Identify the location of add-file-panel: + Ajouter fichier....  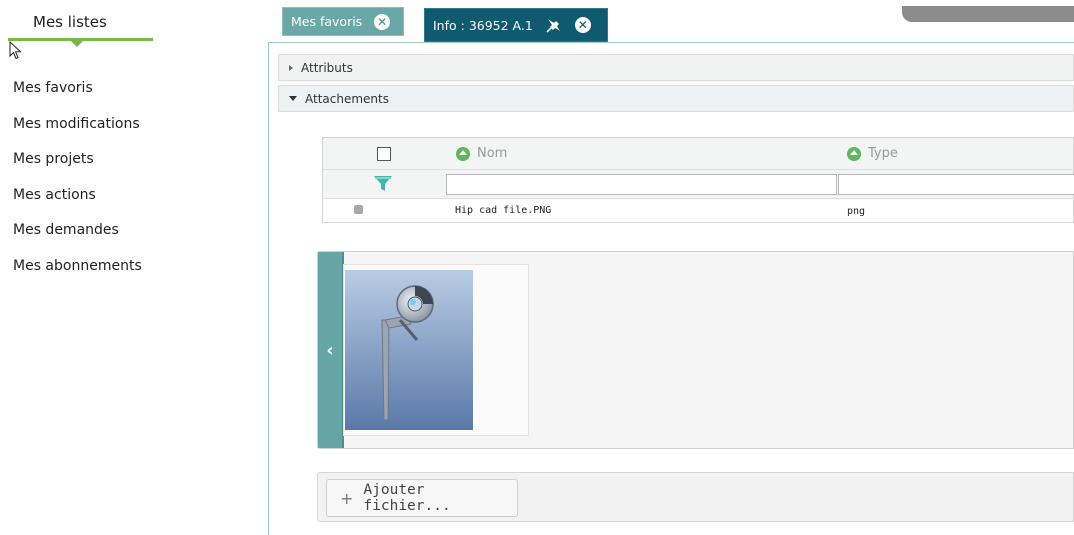
(695, 497).